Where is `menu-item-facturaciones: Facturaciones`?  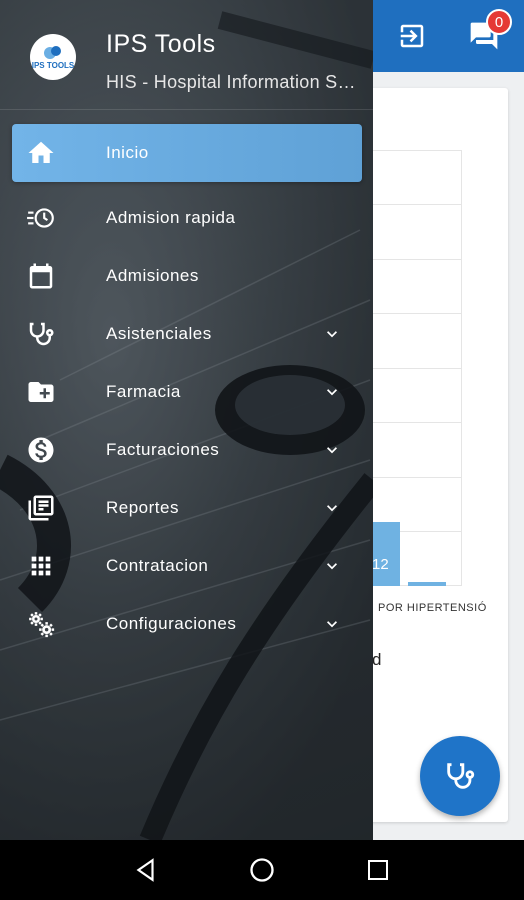 menu-item-facturaciones: Facturaciones is located at coordinates (186, 450).